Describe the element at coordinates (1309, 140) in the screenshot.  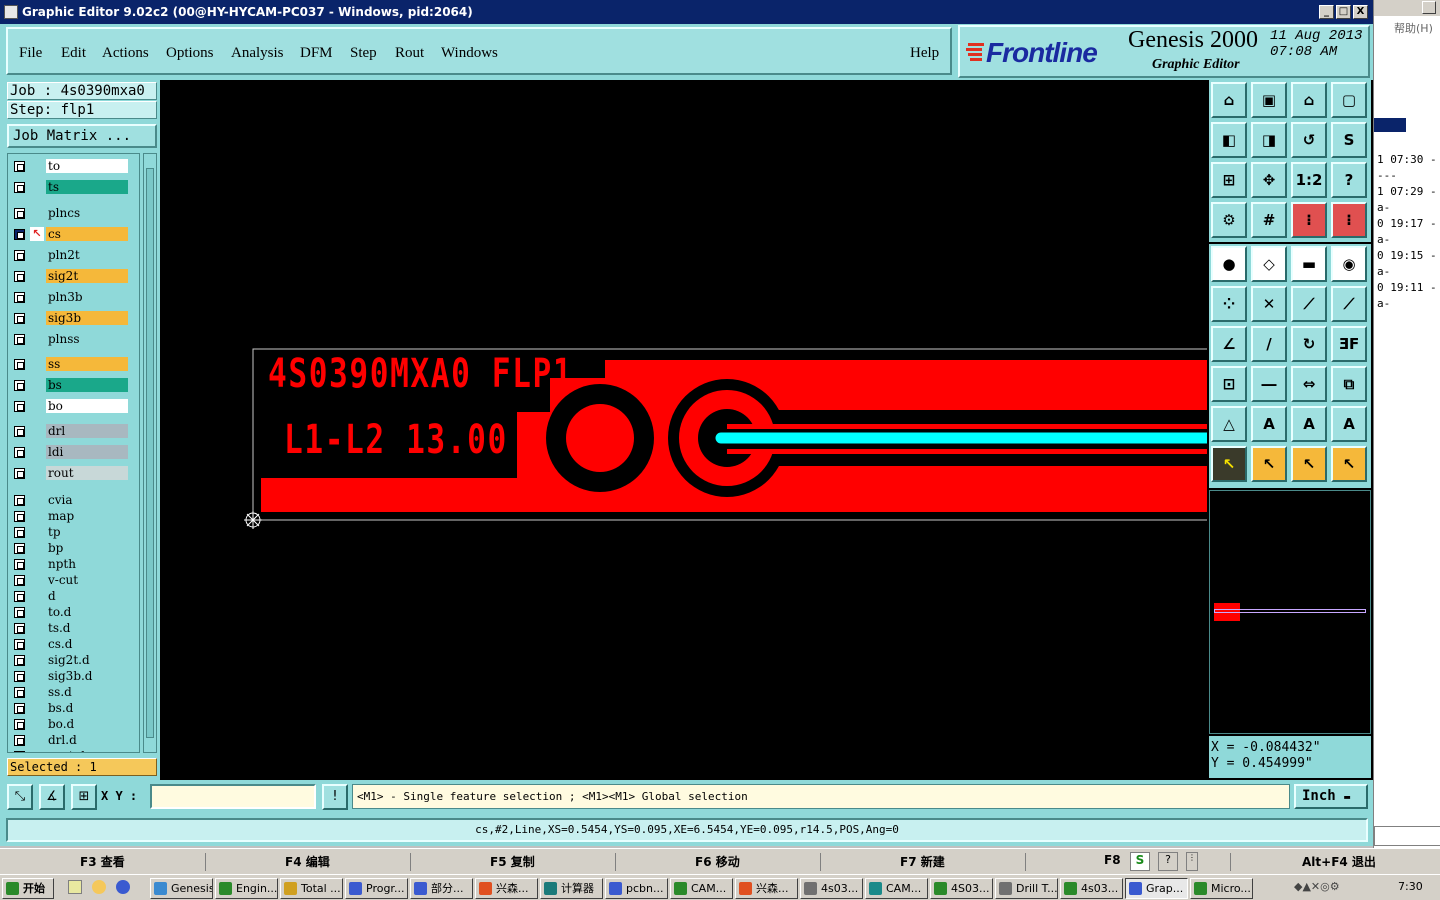
I see `undo-view-icon: ↺` at that location.